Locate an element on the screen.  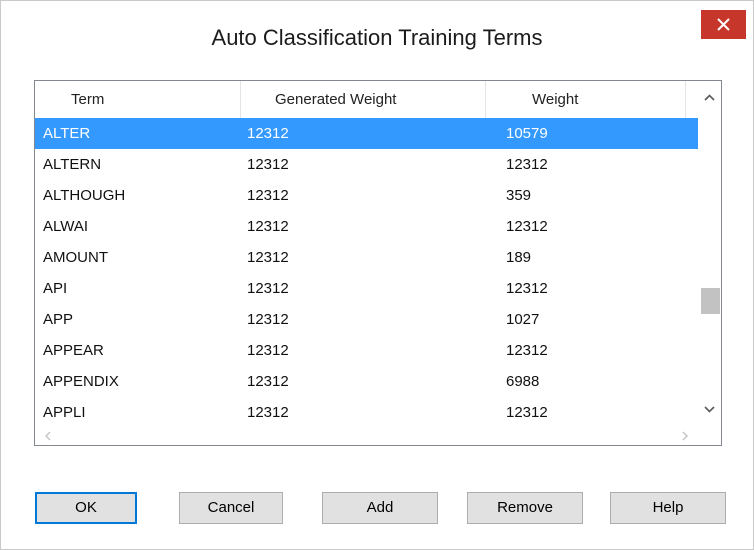
table-row: ALTERN 12312 12312 is located at coordinates (367, 164).